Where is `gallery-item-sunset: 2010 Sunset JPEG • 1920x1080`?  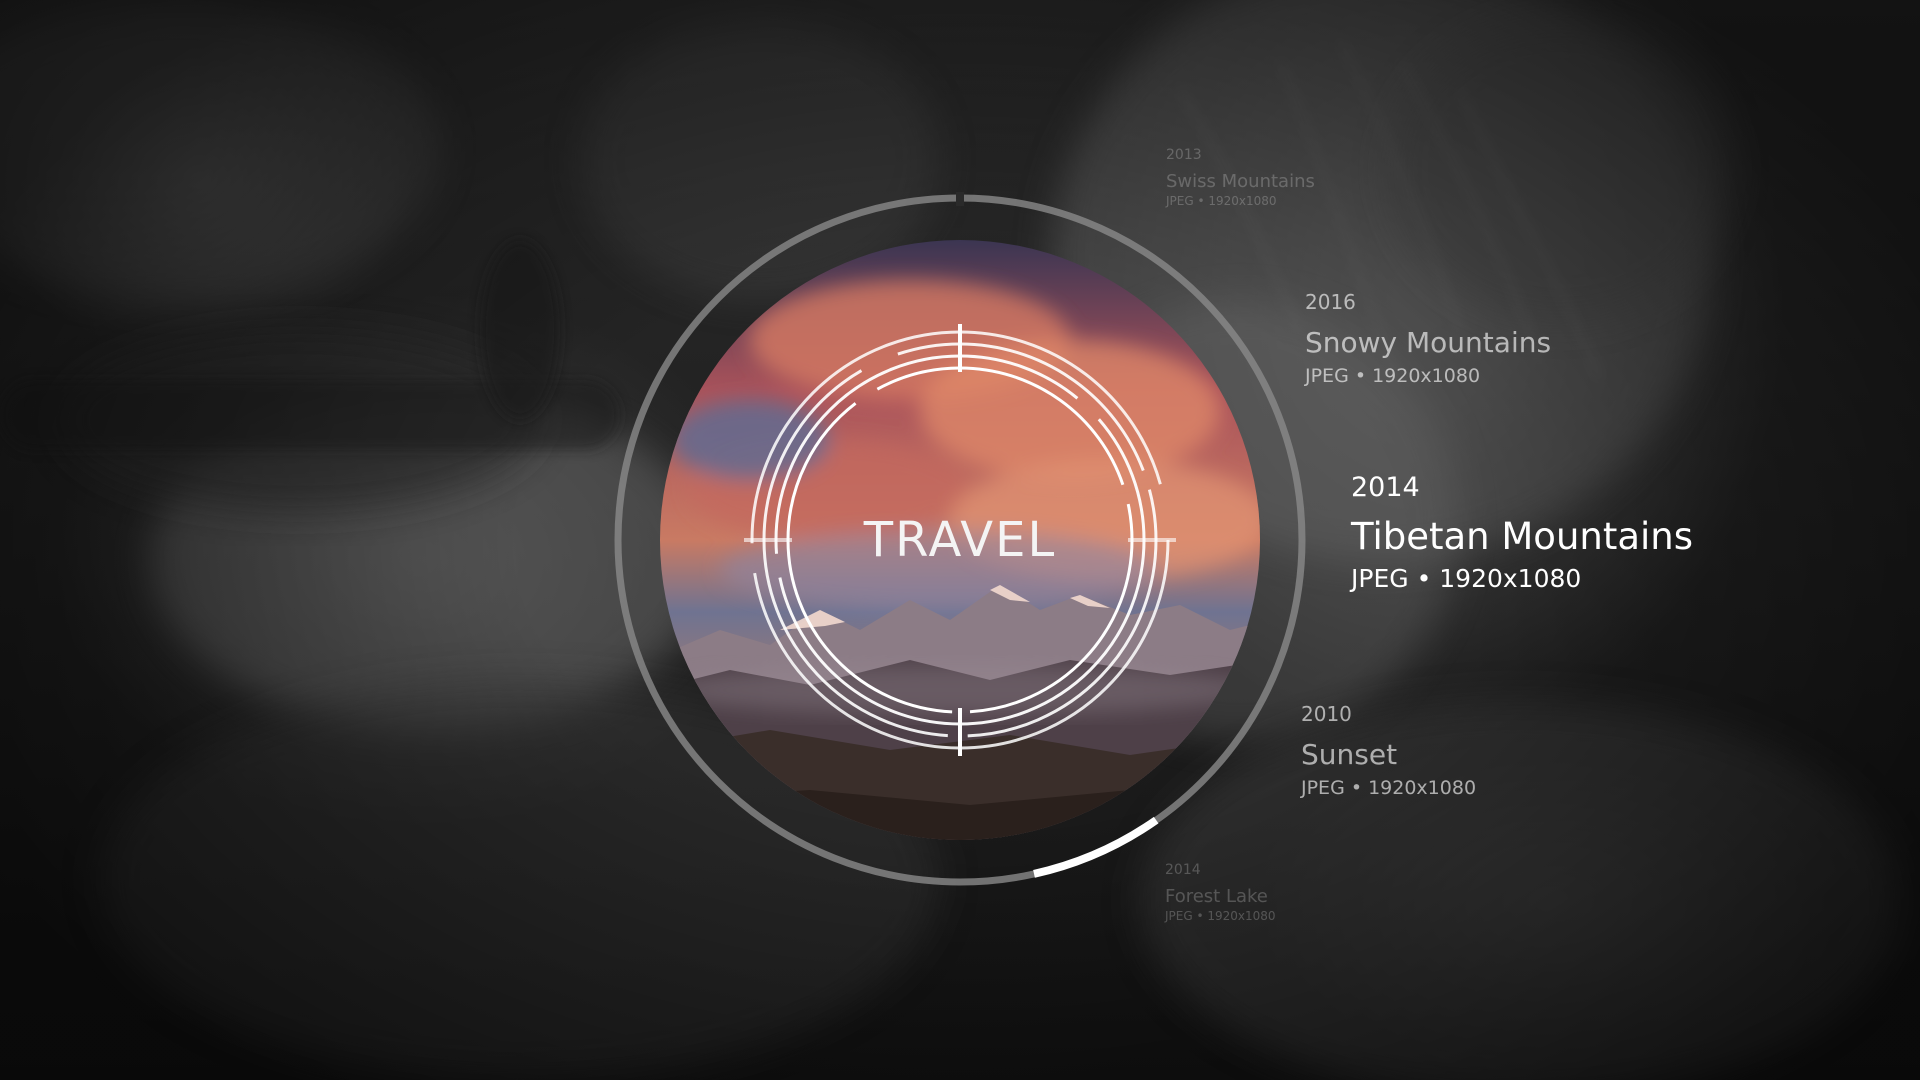 gallery-item-sunset: 2010 Sunset JPEG • 1920x1080 is located at coordinates (1388, 750).